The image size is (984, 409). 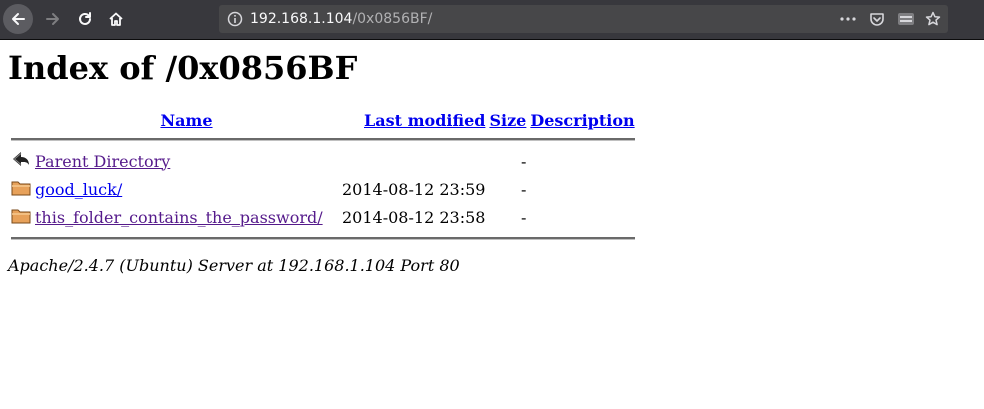 What do you see at coordinates (414, 217) in the screenshot?
I see `row-date-cell: 2014-08-12 23:58` at bounding box center [414, 217].